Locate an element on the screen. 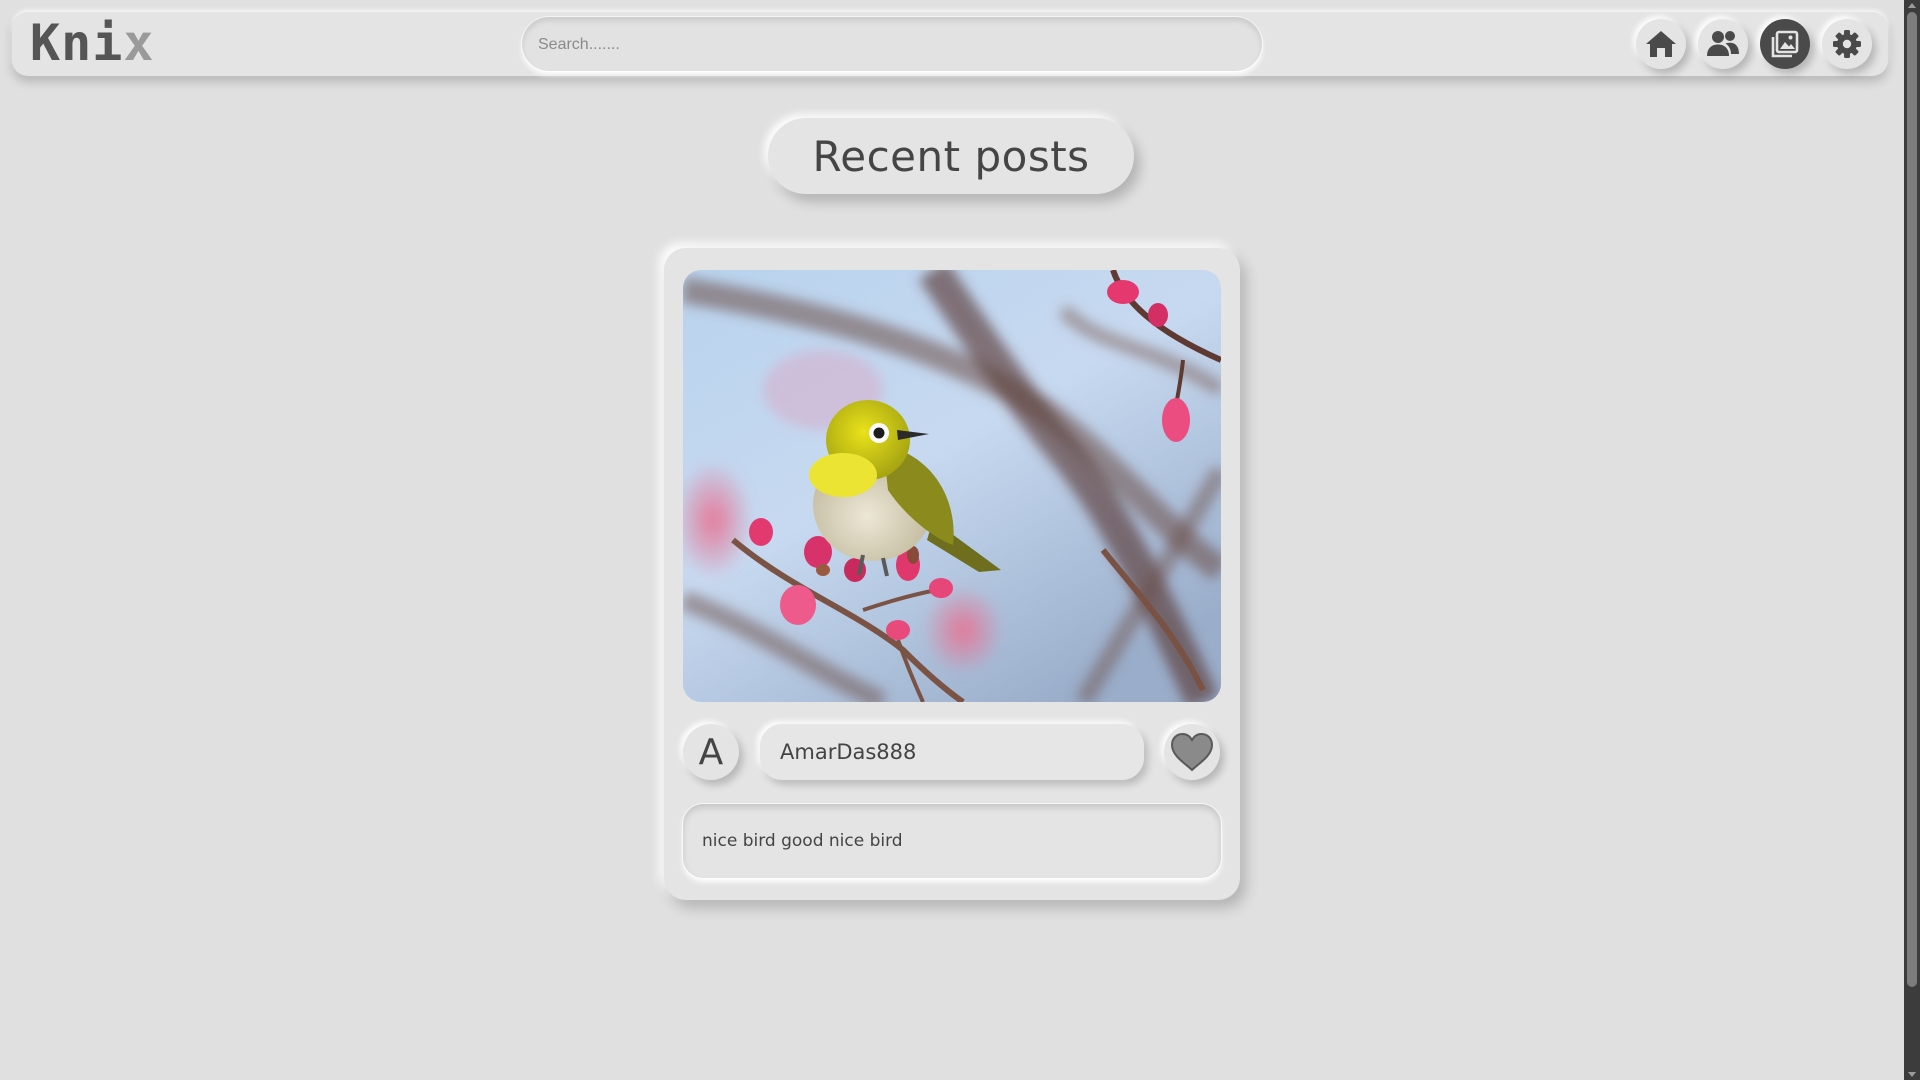 The width and height of the screenshot is (1920, 1080). like-button is located at coordinates (1192, 752).